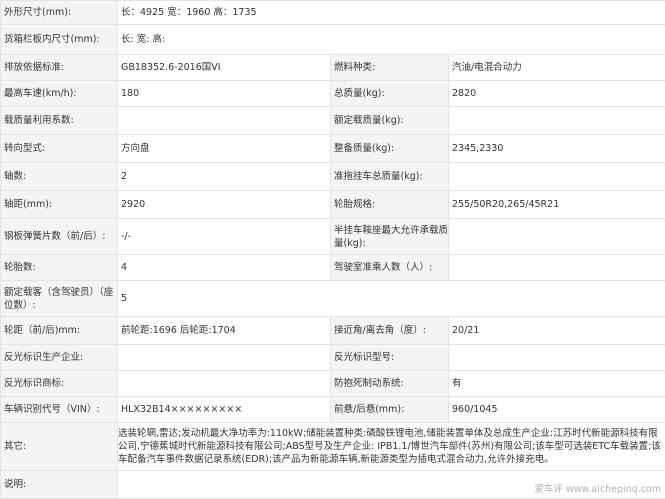 The width and height of the screenshot is (665, 499). I want to click on row-reflector-brand-abs: 反光标识商标: 防抱死制动系统: 有, so click(333, 384).